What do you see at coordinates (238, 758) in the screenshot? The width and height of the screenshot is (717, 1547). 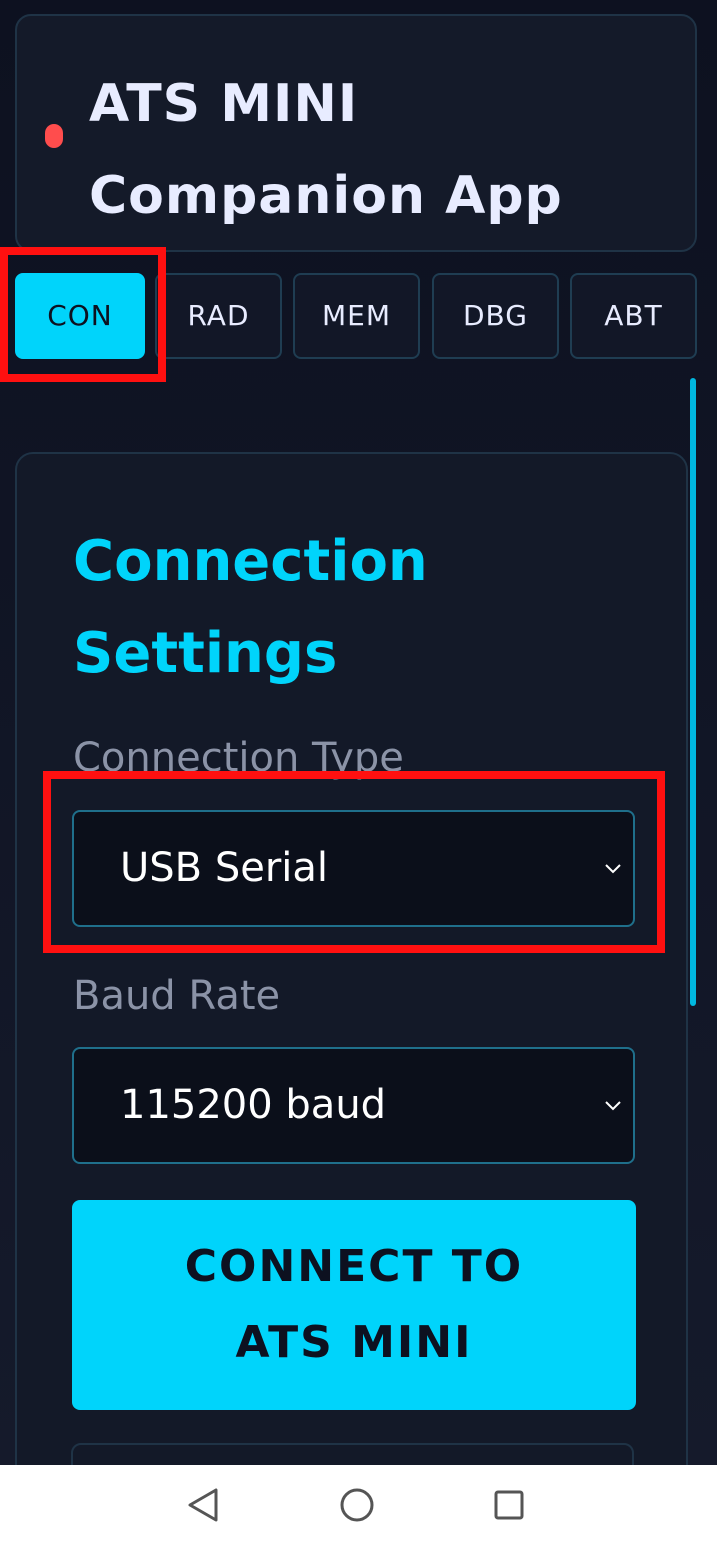 I see `connection-type-label: Connection Type` at bounding box center [238, 758].